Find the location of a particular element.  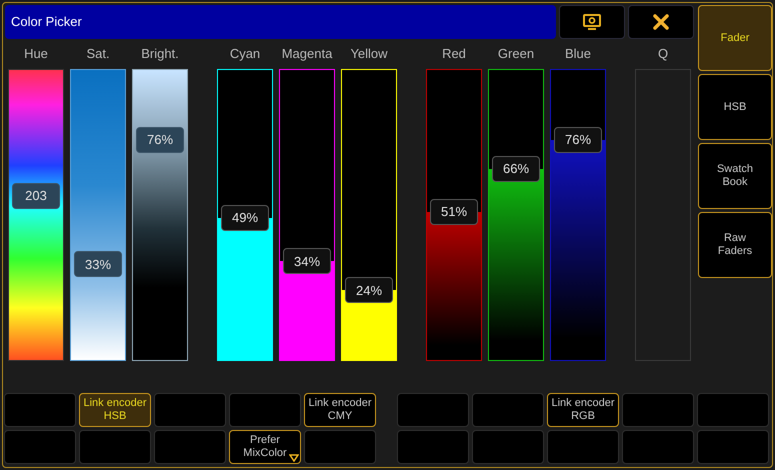

monitor-icon is located at coordinates (592, 22).